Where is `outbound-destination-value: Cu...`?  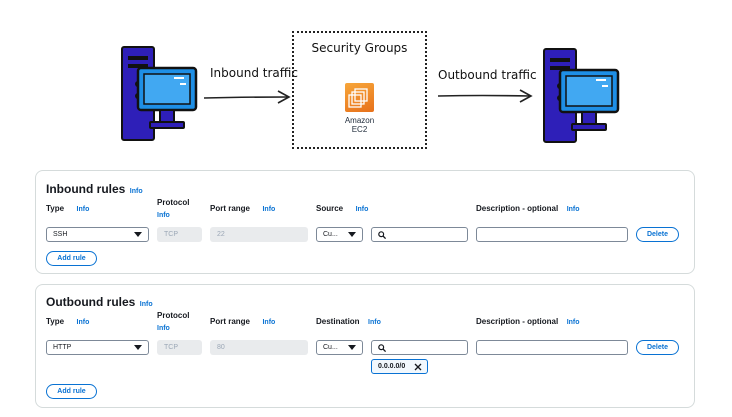
outbound-destination-value: Cu... is located at coordinates (330, 347).